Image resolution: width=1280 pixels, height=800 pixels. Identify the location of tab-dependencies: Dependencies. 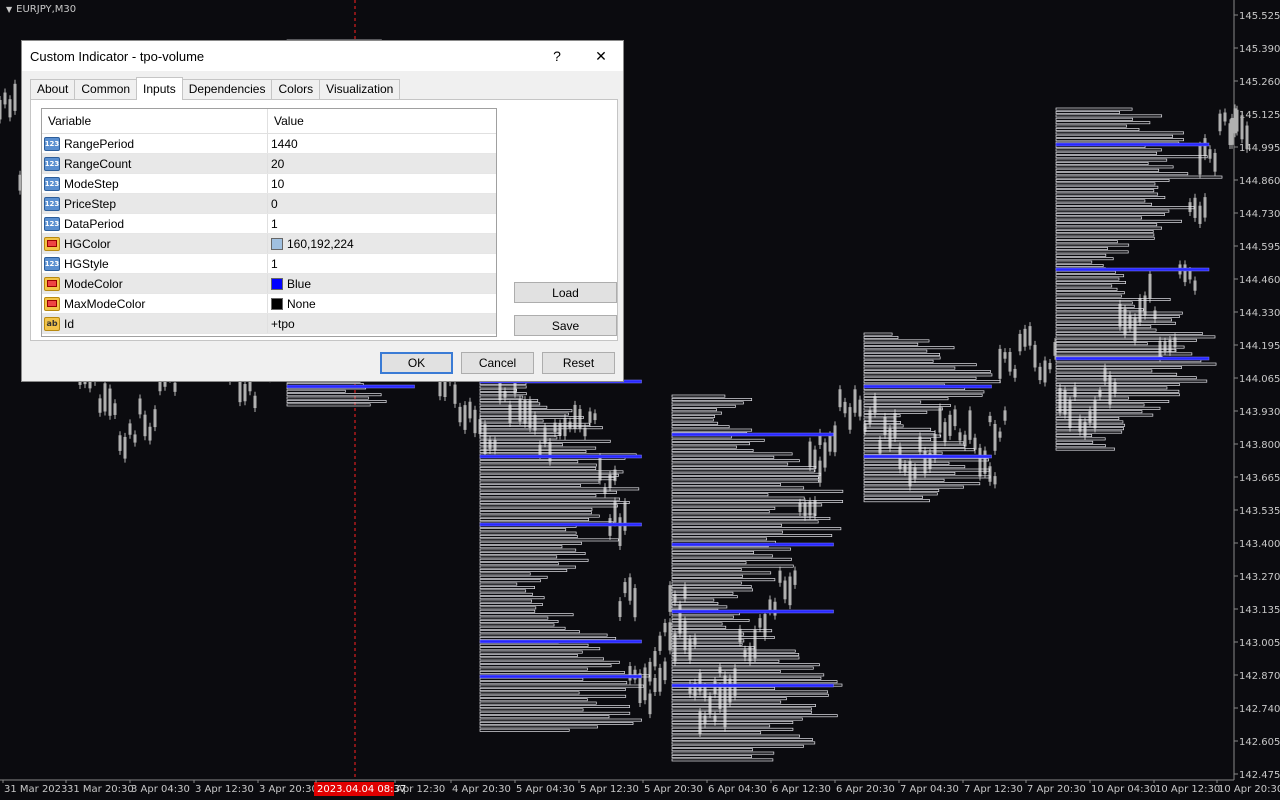
(227, 89).